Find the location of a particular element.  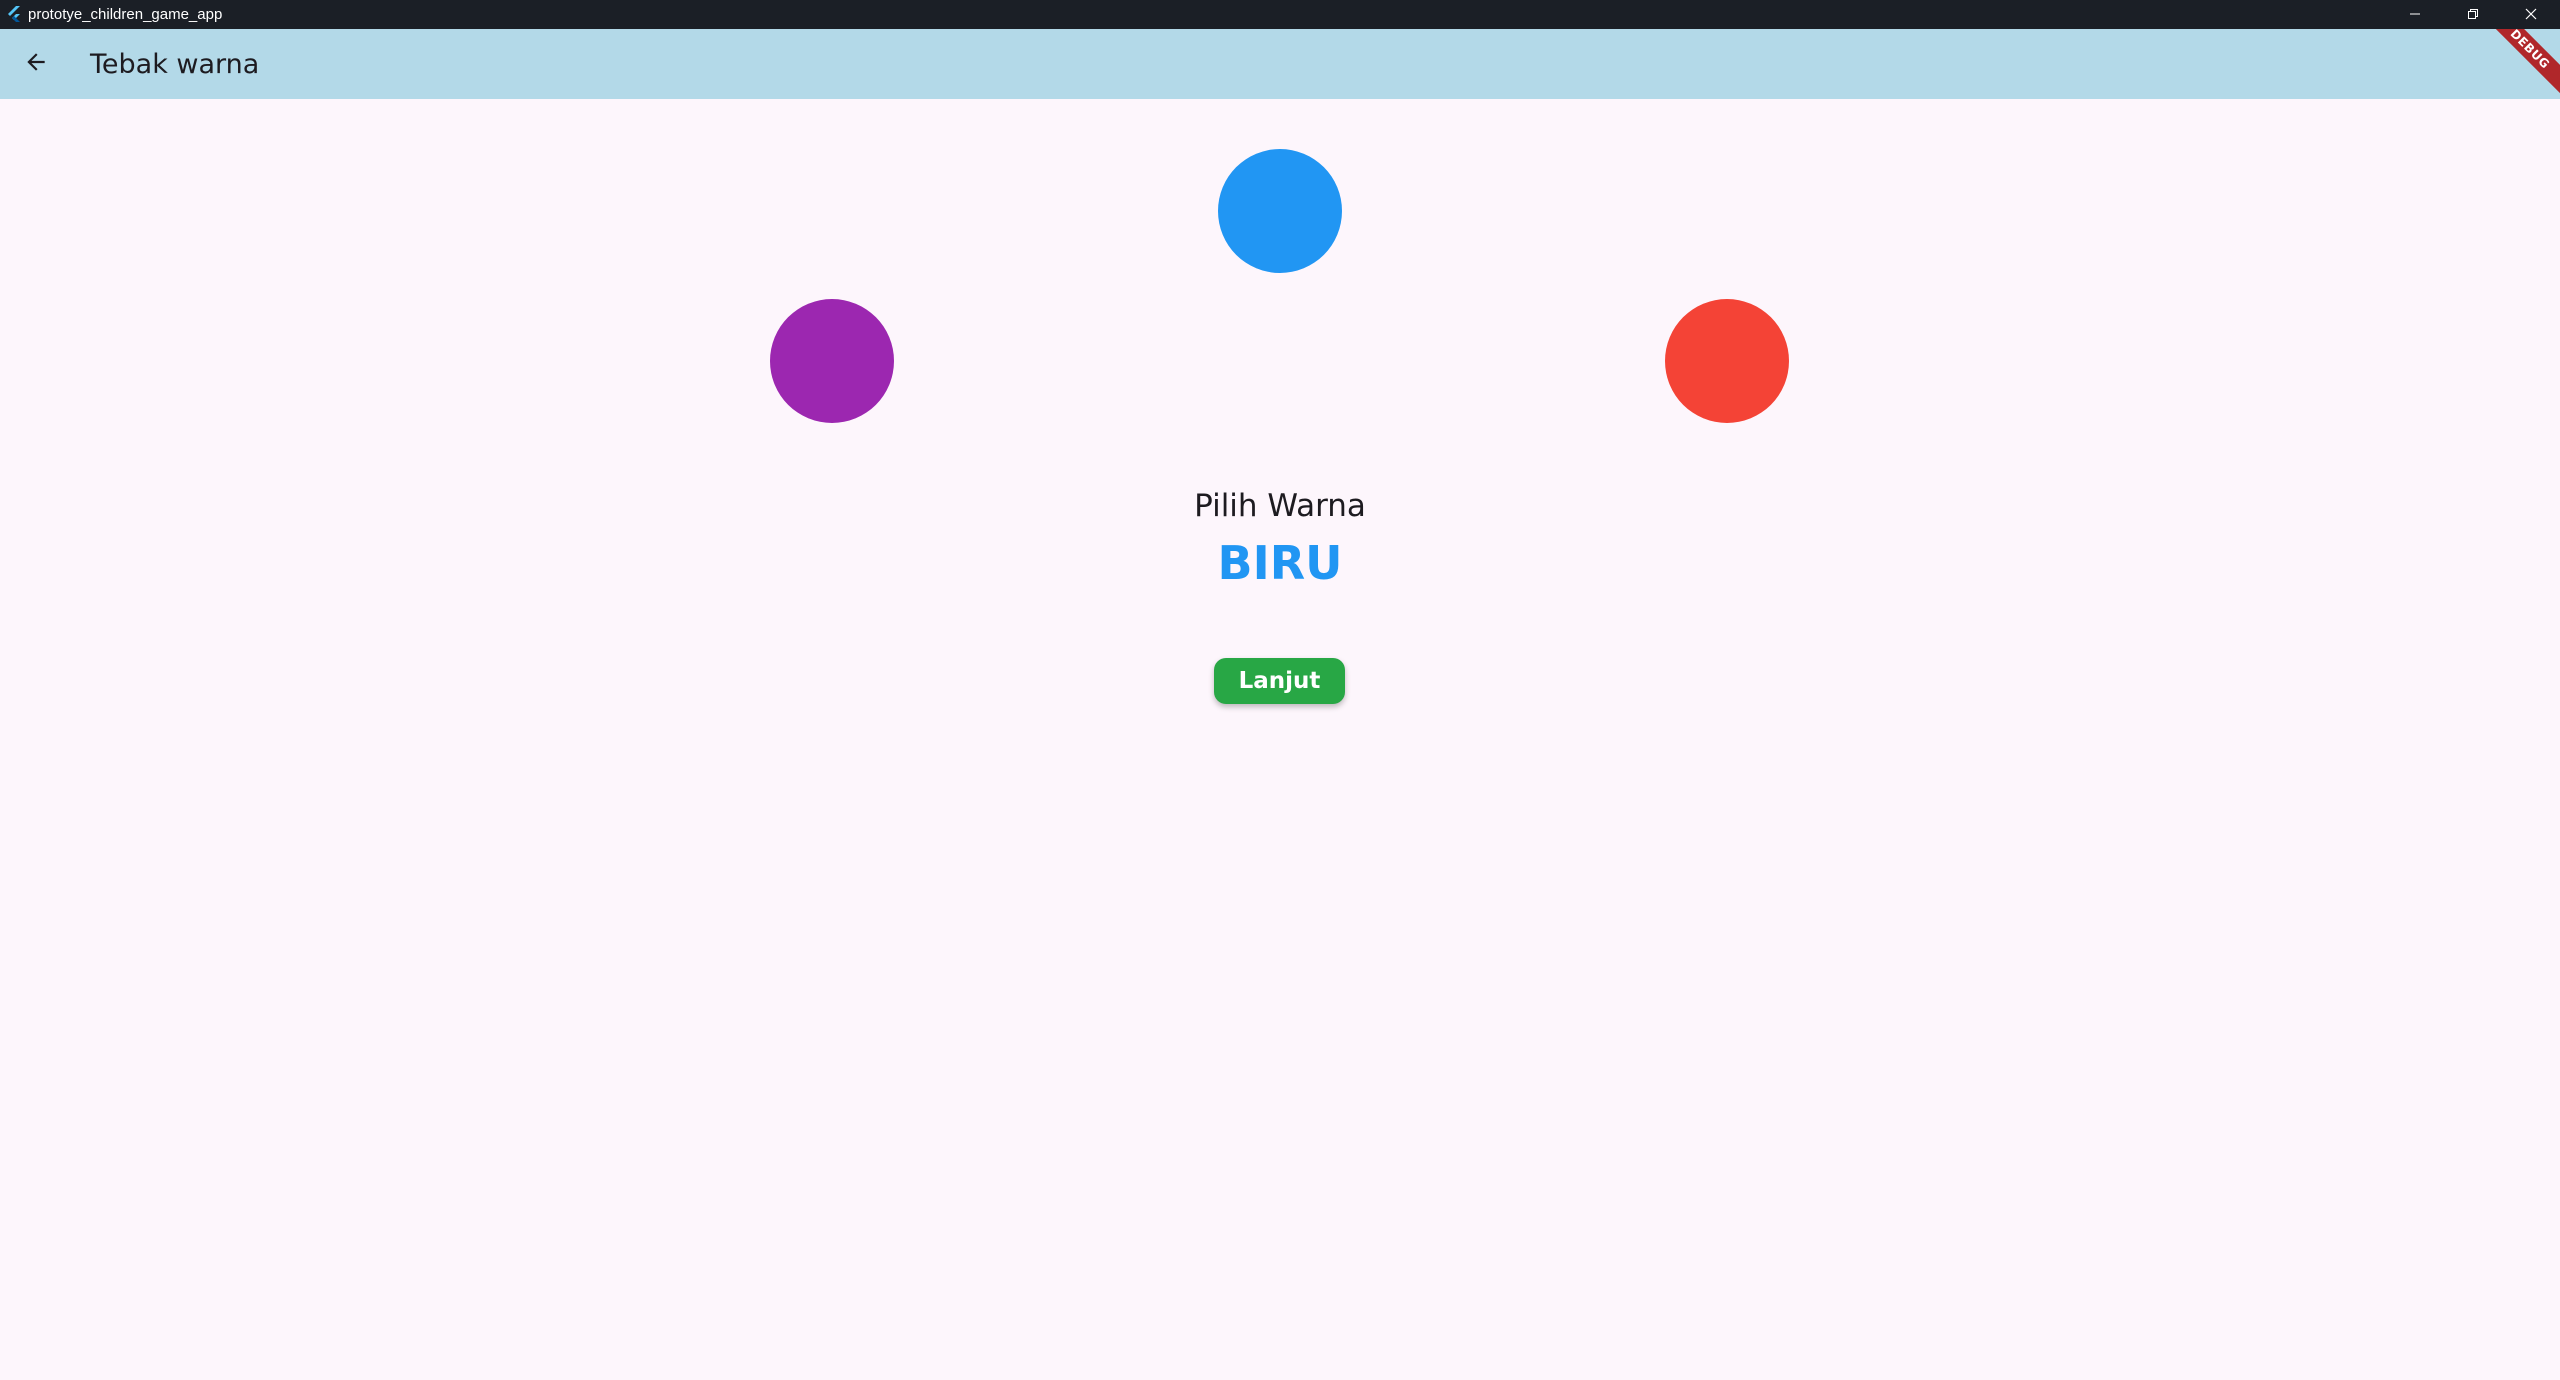

target-color-word: BIRU is located at coordinates (1280, 563).